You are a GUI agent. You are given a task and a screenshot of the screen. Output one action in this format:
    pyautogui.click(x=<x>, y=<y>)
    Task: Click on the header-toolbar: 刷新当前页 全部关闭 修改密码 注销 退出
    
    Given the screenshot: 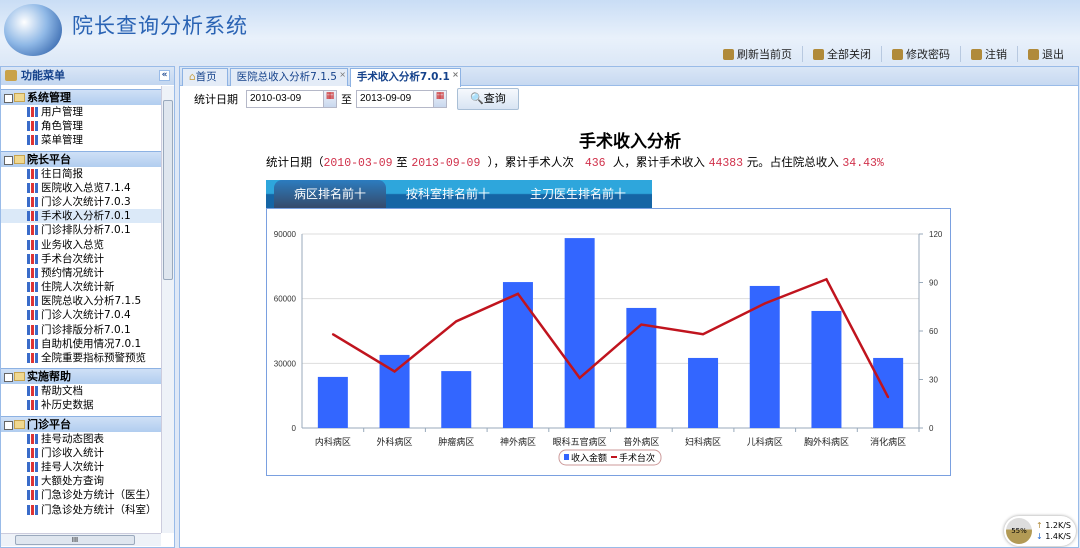 What is the action you would take?
    pyautogui.click(x=893, y=54)
    